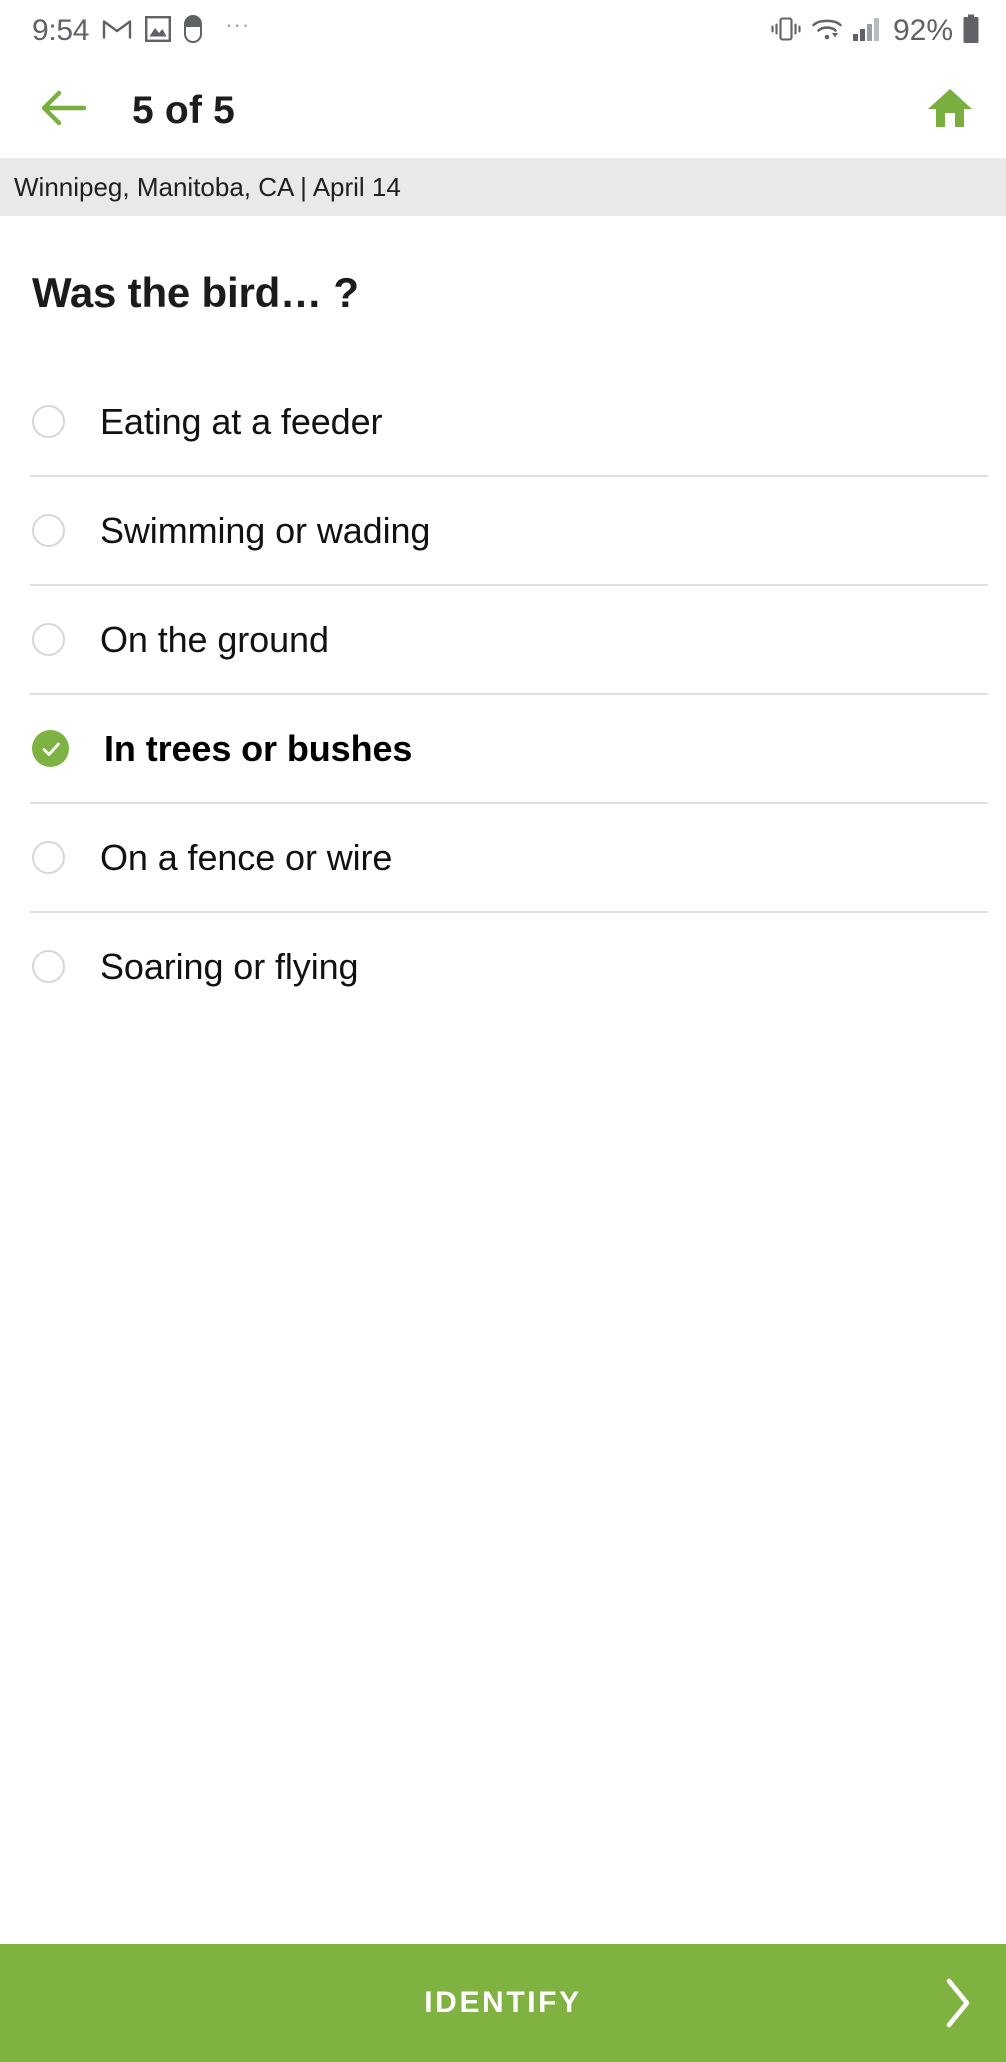  I want to click on wifi-icon, so click(827, 31).